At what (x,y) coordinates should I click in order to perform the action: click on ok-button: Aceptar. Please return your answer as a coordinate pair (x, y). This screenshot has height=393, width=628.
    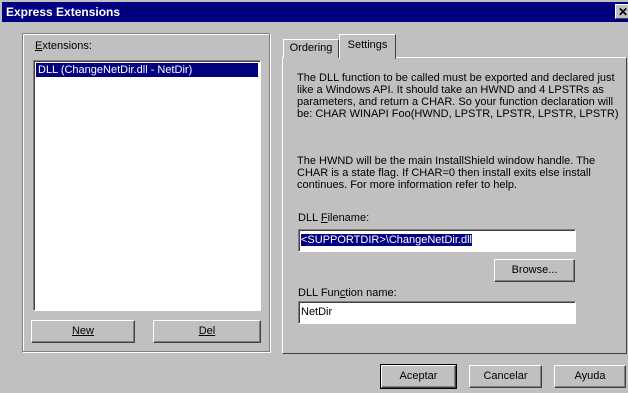
    Looking at the image, I should click on (418, 376).